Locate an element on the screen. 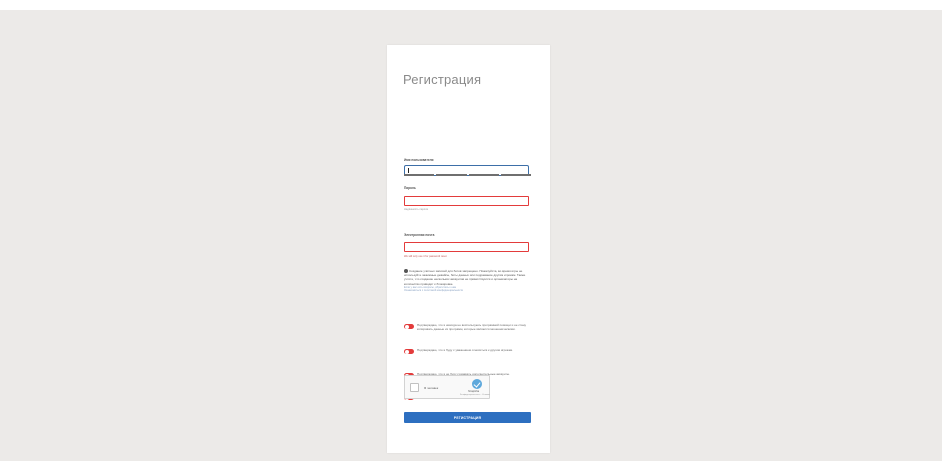 This screenshot has width=942, height=461. password-field is located at coordinates (466, 201).